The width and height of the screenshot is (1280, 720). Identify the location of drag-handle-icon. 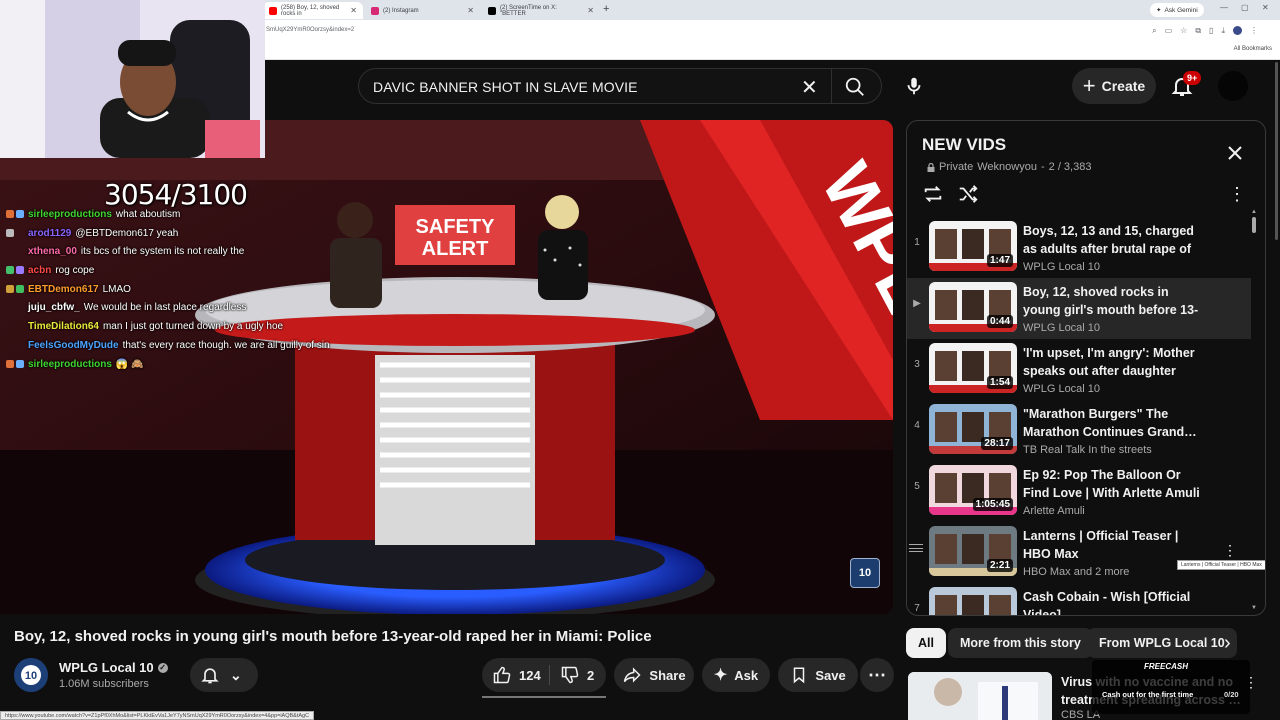
(916, 548).